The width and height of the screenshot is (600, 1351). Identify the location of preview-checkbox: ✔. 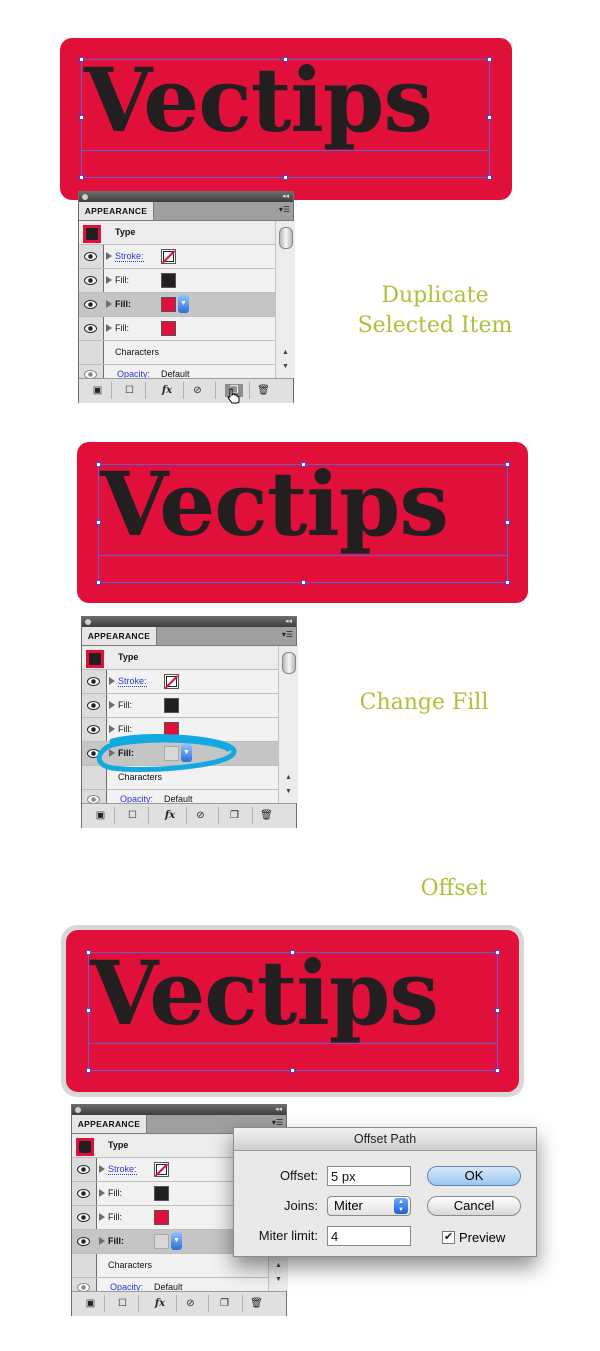
(448, 1237).